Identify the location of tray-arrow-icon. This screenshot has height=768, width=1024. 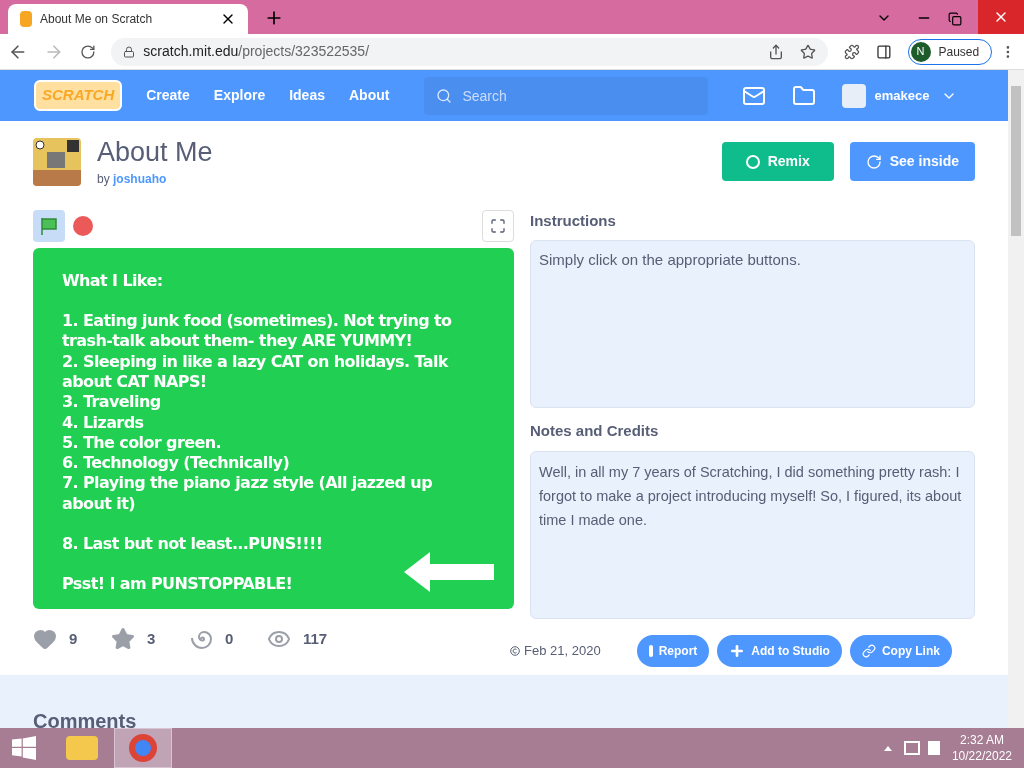
(887, 748).